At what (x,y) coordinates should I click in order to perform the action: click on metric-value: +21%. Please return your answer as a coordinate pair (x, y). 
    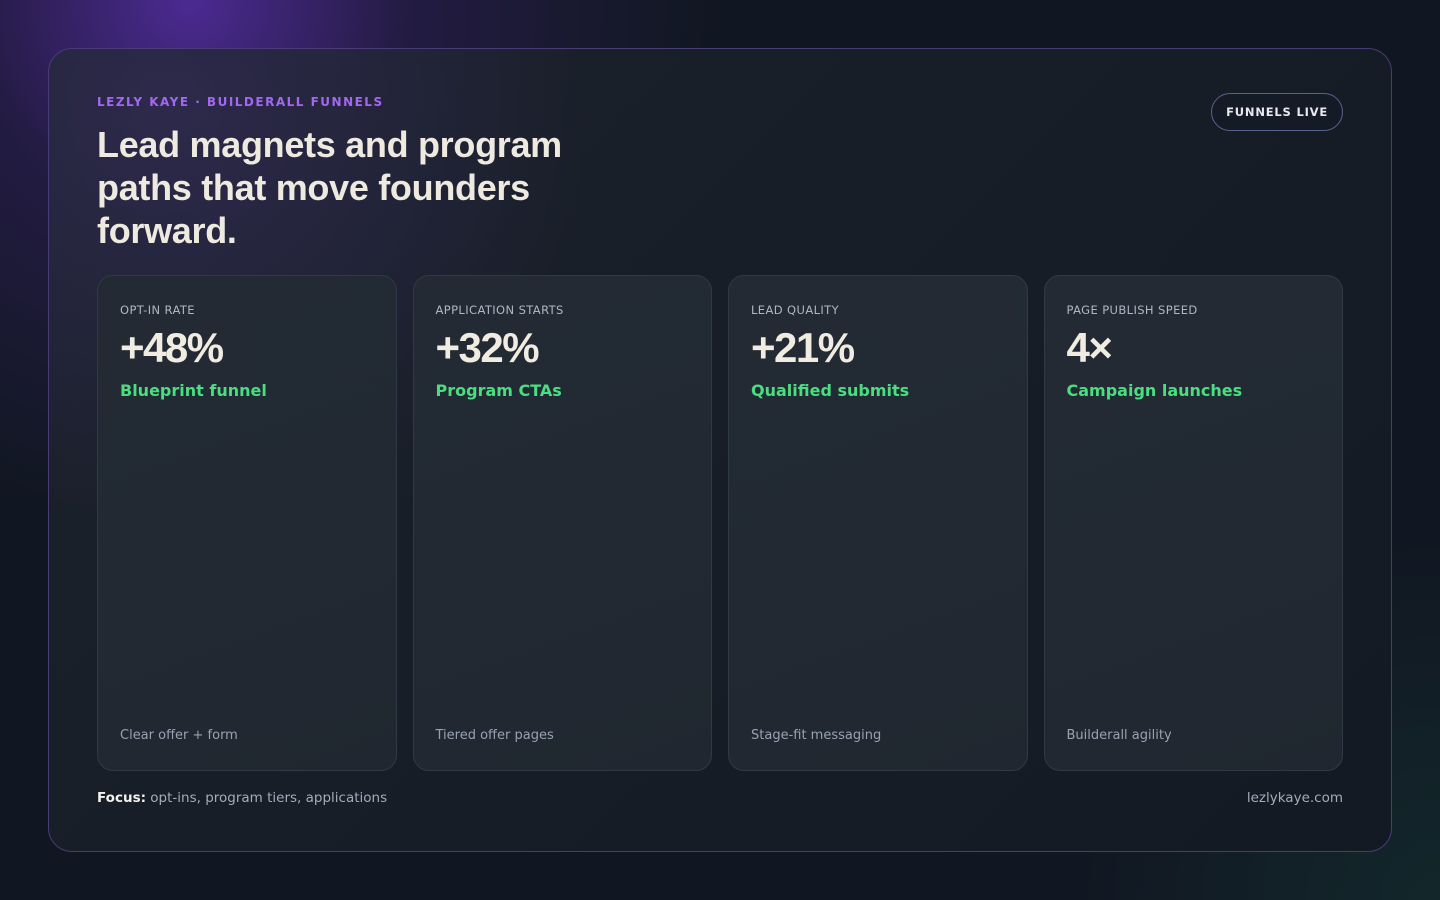
    Looking at the image, I should click on (803, 347).